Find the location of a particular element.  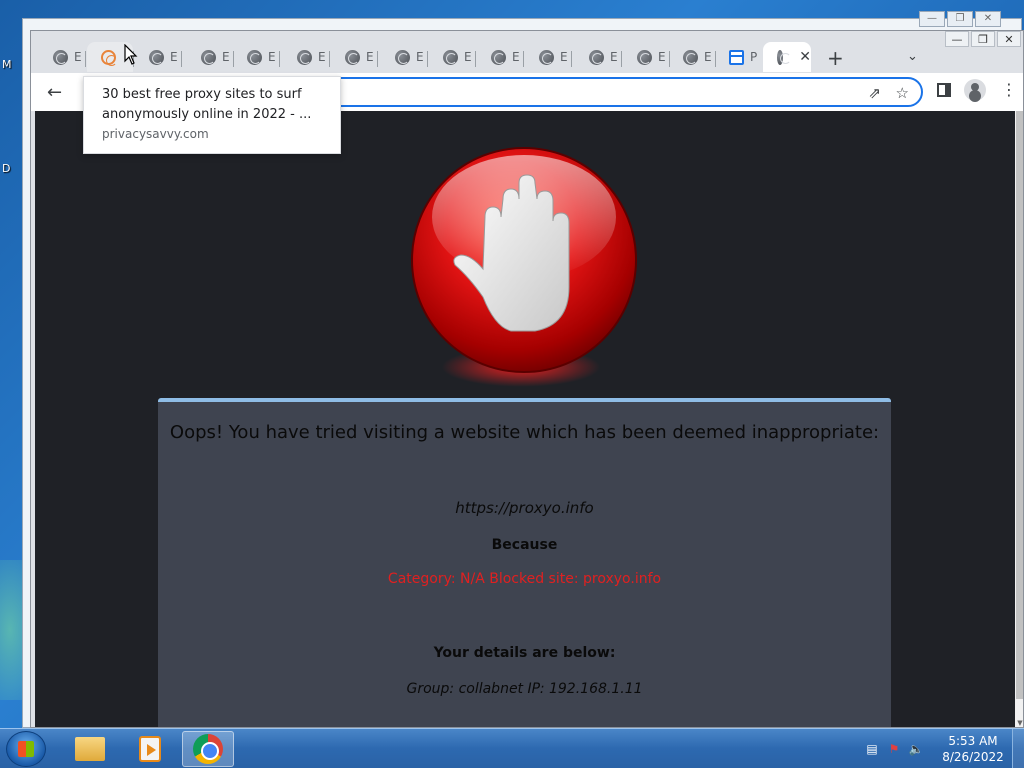

tab-active: ✕ is located at coordinates (787, 57).